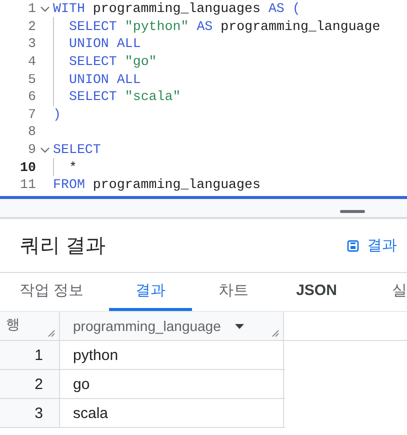  I want to click on code-line: WITH programming_languages AS (, so click(176, 8).